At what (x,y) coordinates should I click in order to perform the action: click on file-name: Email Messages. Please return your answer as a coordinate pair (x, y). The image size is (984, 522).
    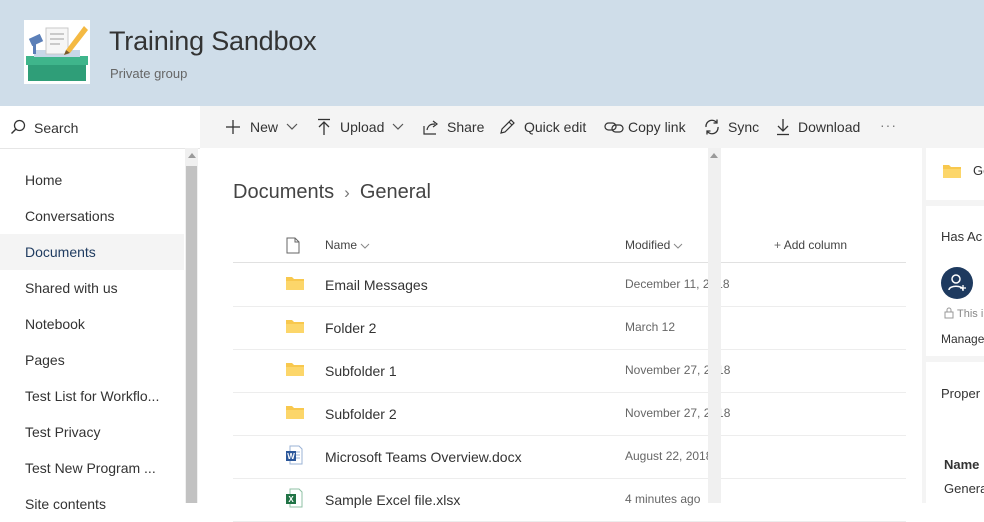
    Looking at the image, I should click on (376, 285).